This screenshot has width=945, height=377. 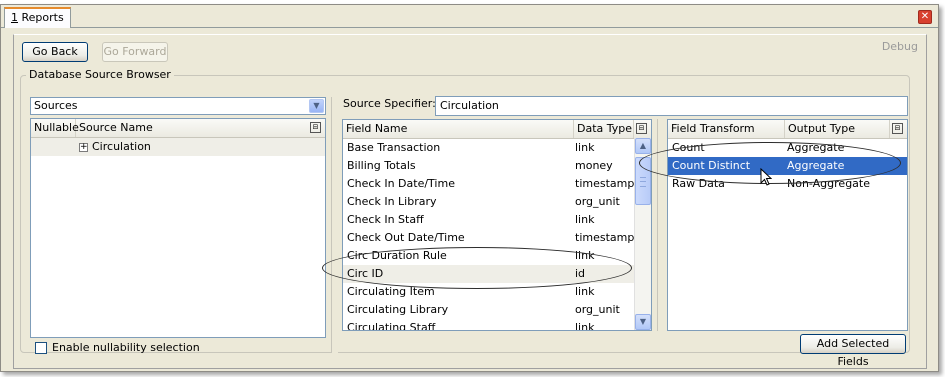 What do you see at coordinates (660, 225) in the screenshot?
I see `right-splitter` at bounding box center [660, 225].